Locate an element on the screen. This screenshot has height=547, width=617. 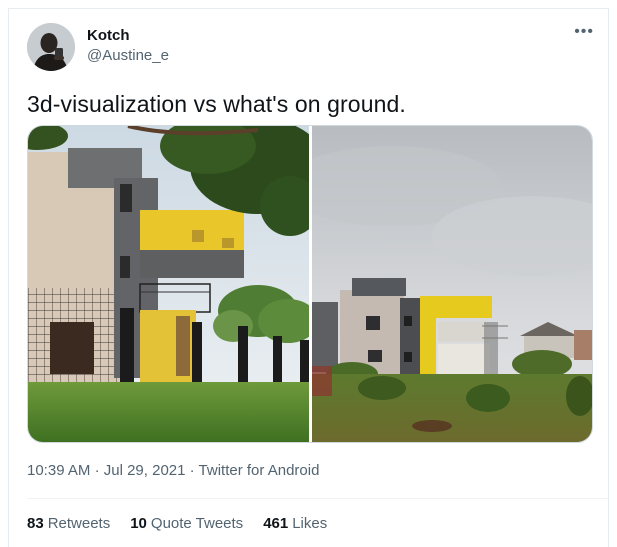
tweet-stats: 83 Retweets 10 Quote Tweets 461 Likes is located at coordinates (177, 523).